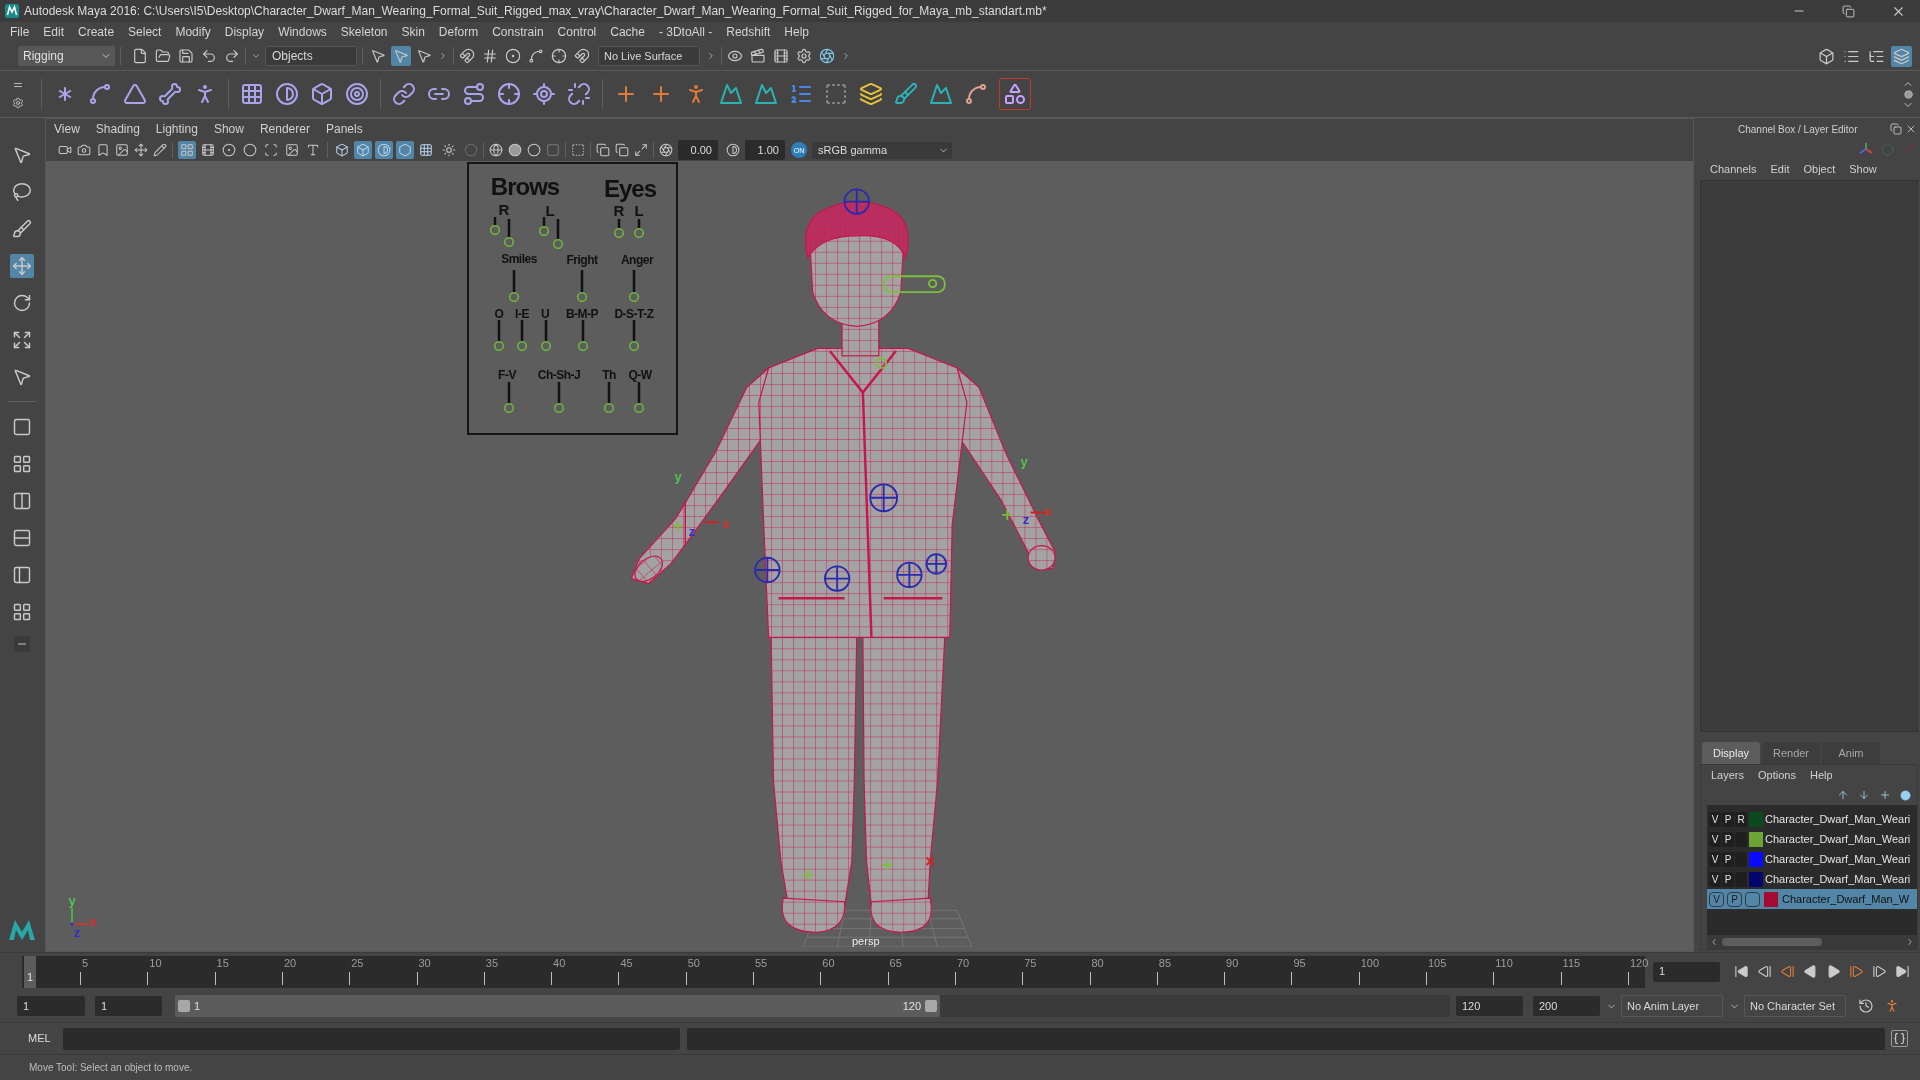  I want to click on menu-set-dropdown: Rigging, so click(66, 56).